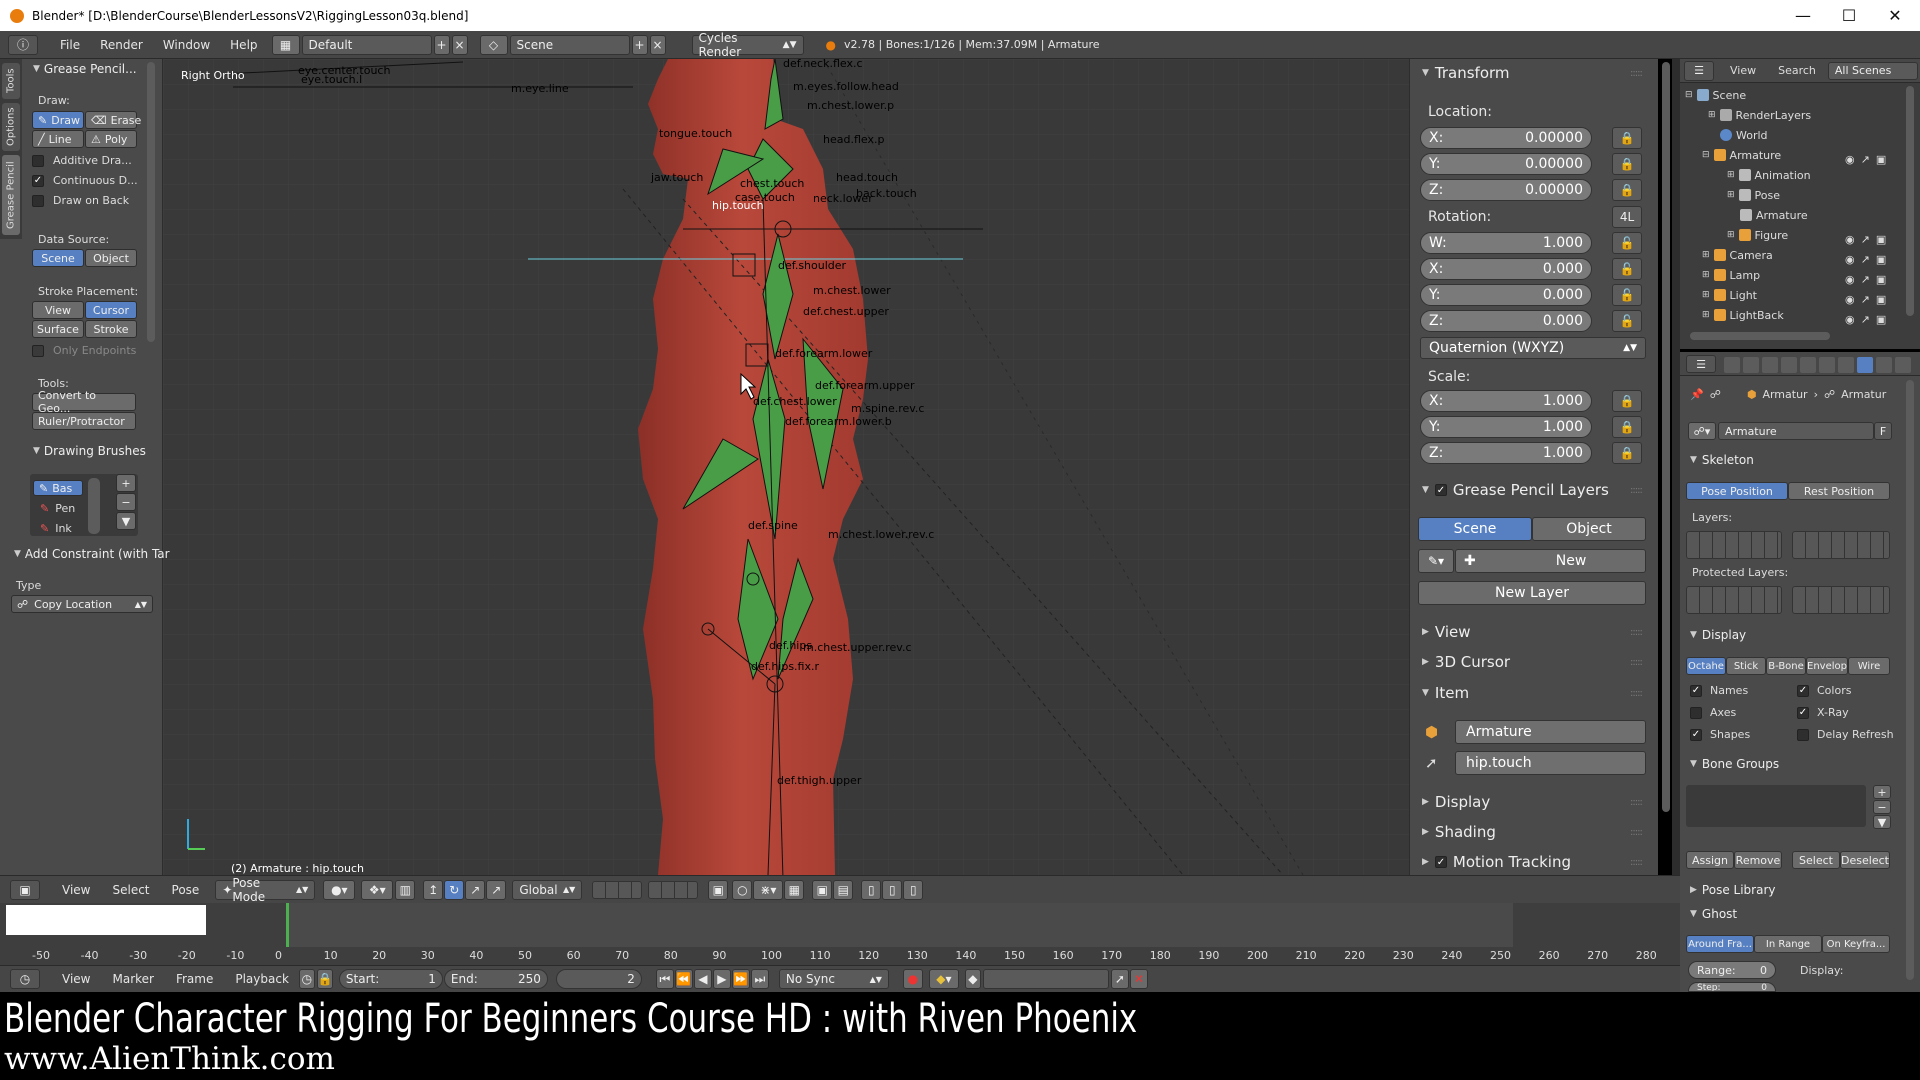 The image size is (1920, 1080). I want to click on display-wire: Wire, so click(1869, 666).